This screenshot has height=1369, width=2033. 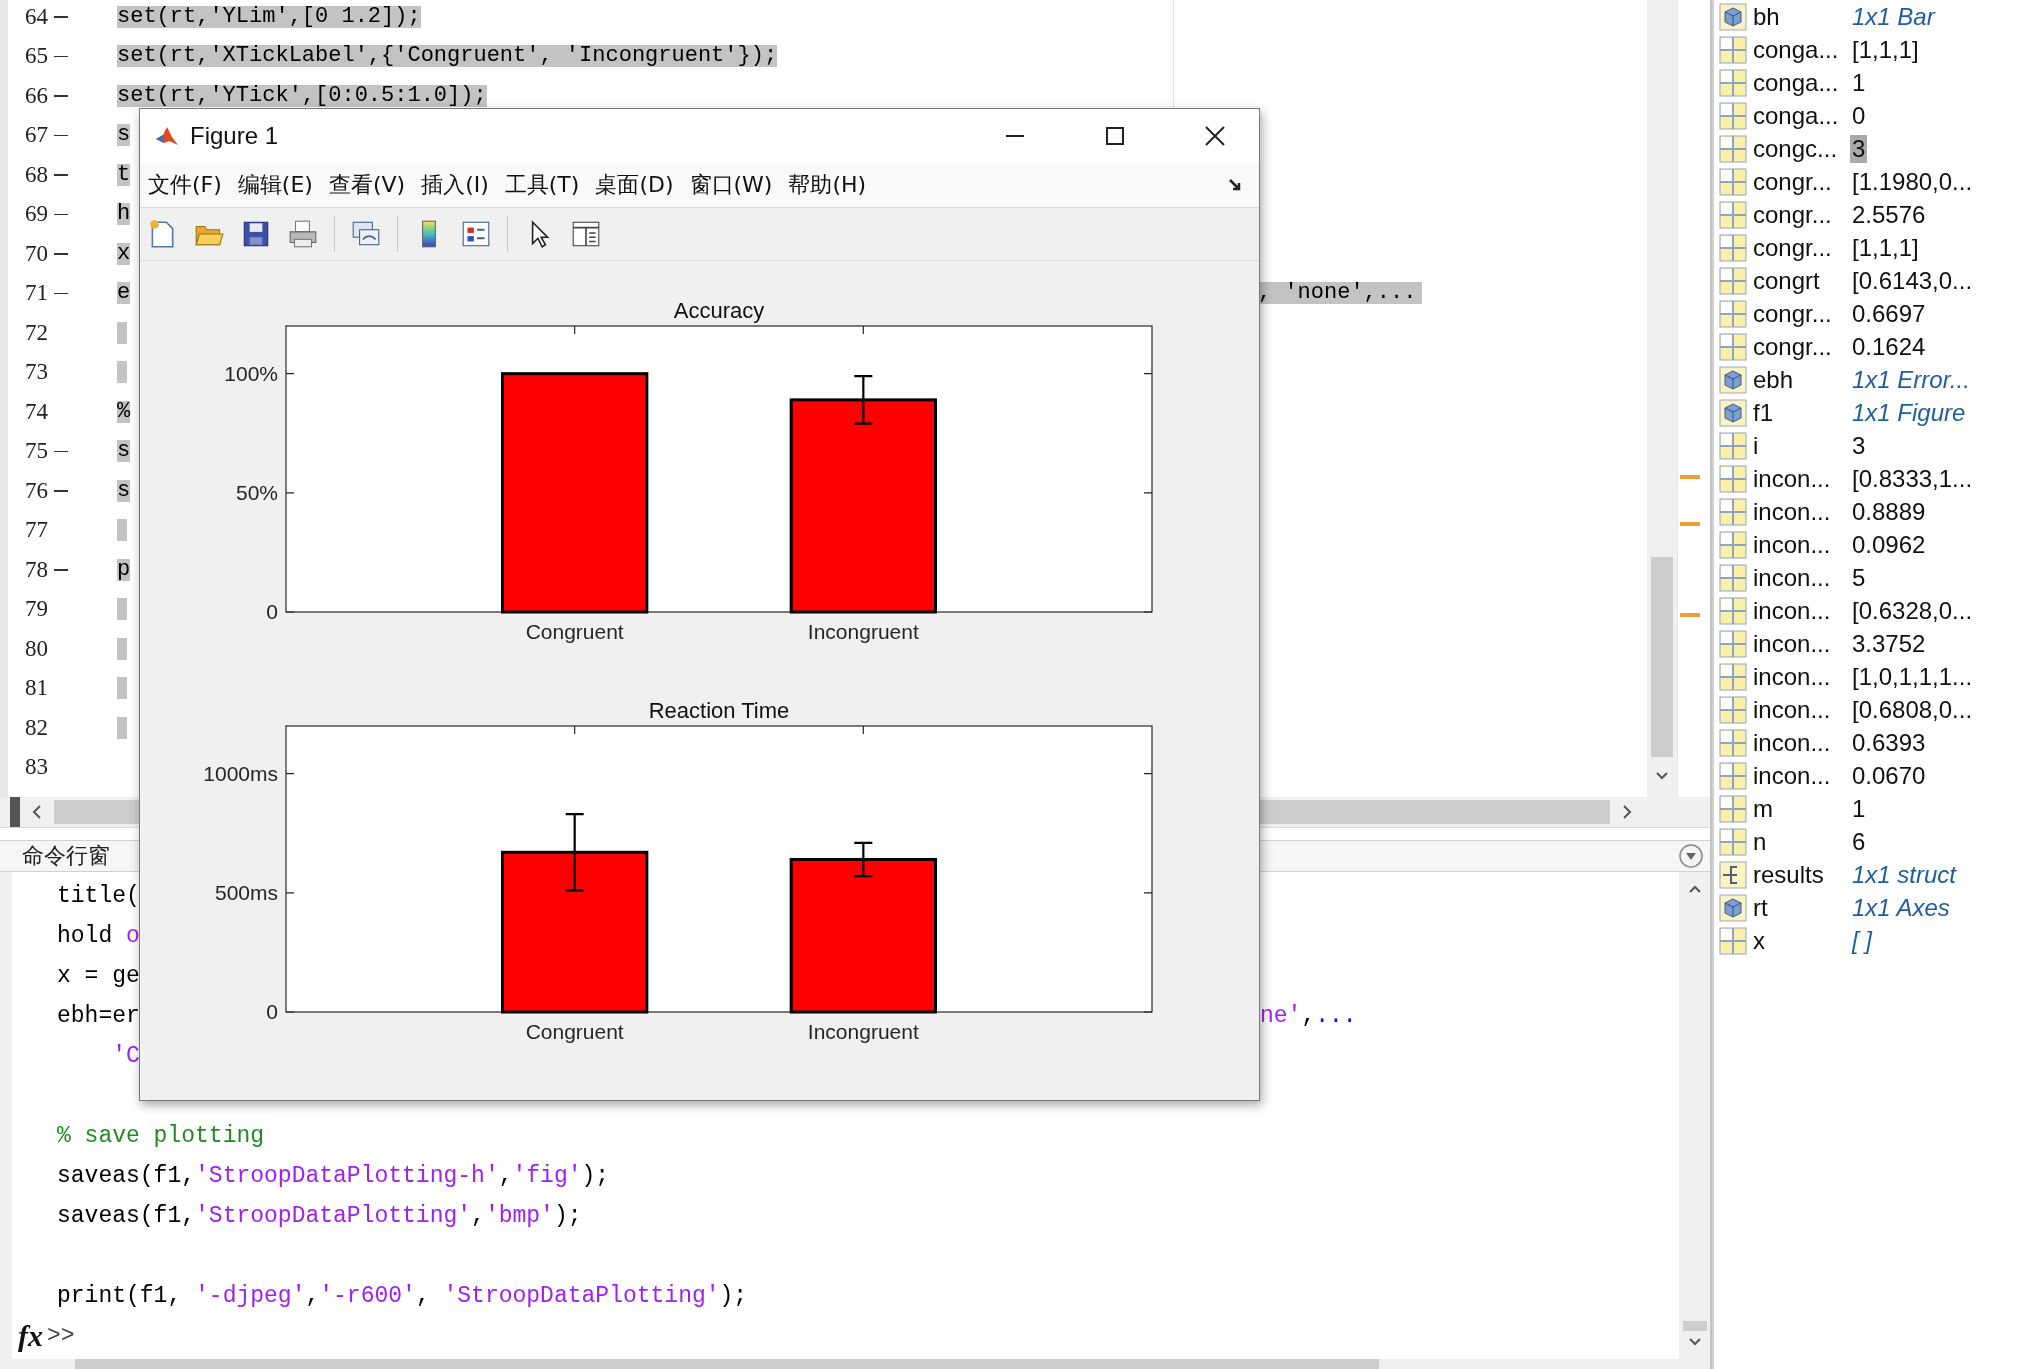 What do you see at coordinates (863, 1031) in the screenshot?
I see `axis-label: Incongruent` at bounding box center [863, 1031].